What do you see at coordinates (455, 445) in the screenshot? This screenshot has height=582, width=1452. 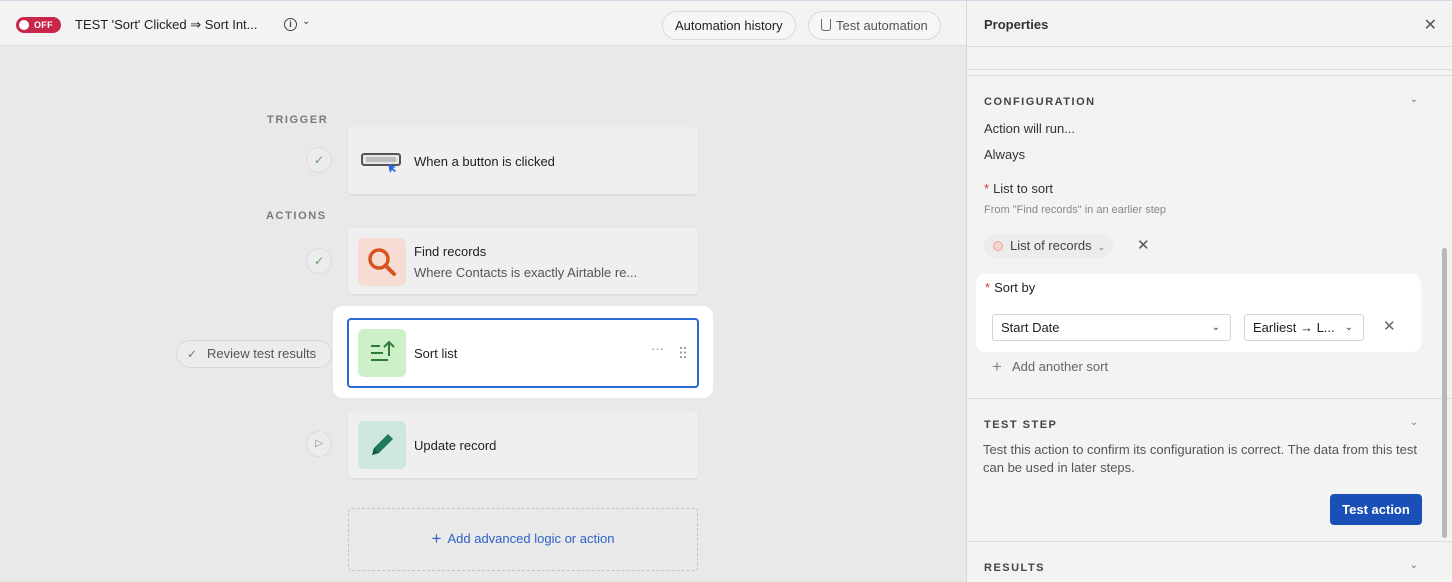 I see `update-record-title: Update record` at bounding box center [455, 445].